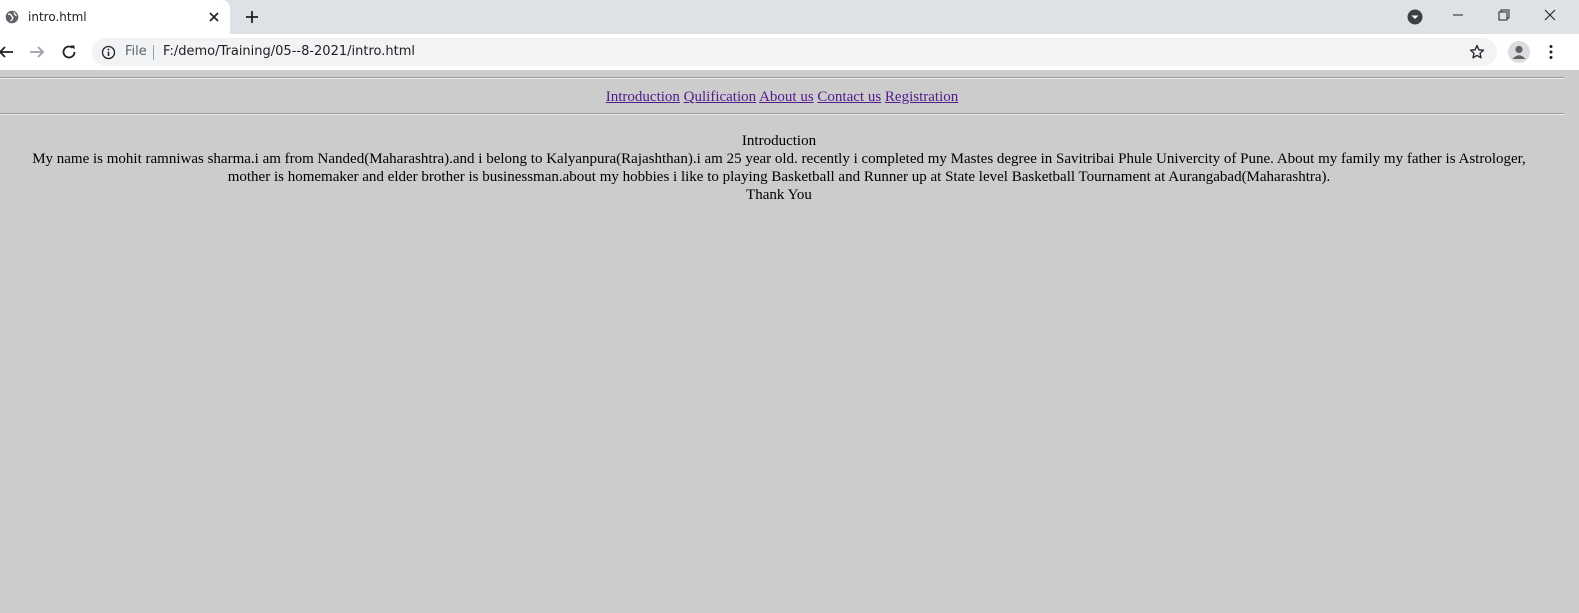 The height and width of the screenshot is (613, 1579). Describe the element at coordinates (779, 195) in the screenshot. I see `closing-text: Thank You` at that location.